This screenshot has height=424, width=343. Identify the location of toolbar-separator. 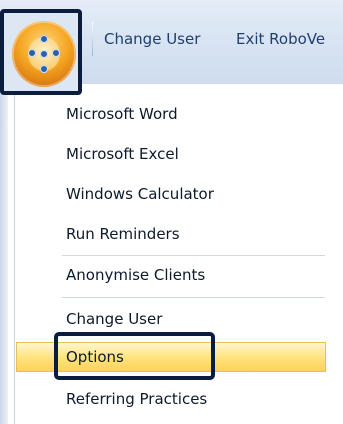
(92, 39).